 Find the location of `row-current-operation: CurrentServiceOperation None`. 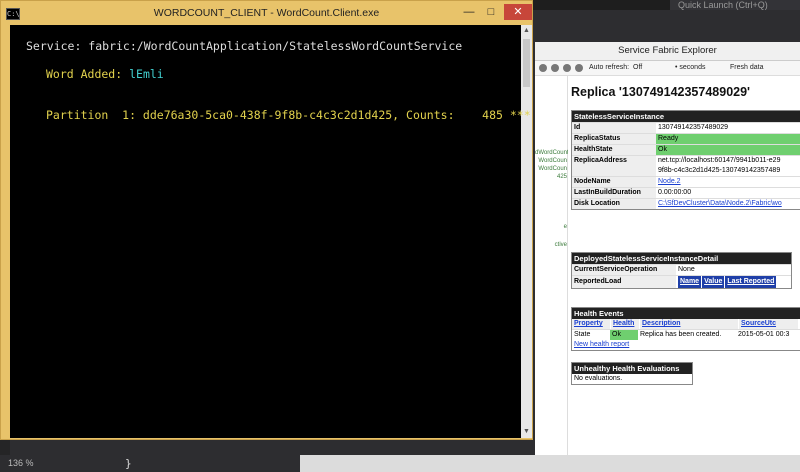

row-current-operation: CurrentServiceOperation None is located at coordinates (681, 269).